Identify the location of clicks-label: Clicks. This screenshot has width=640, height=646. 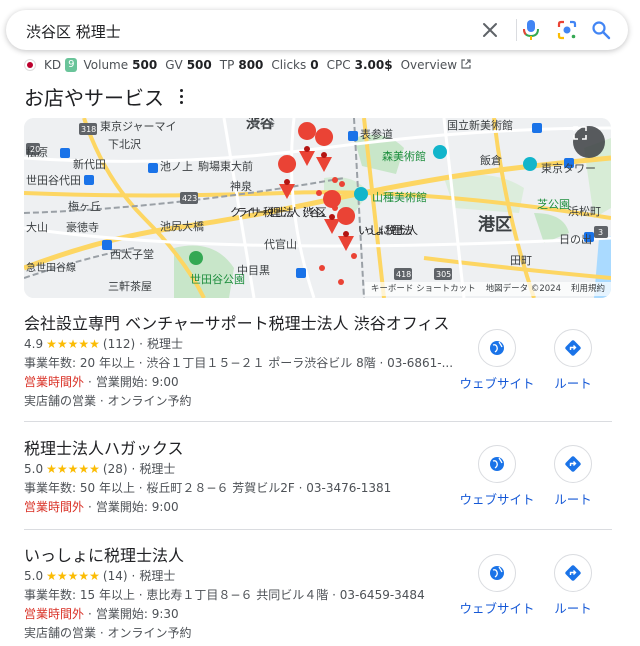
(289, 65).